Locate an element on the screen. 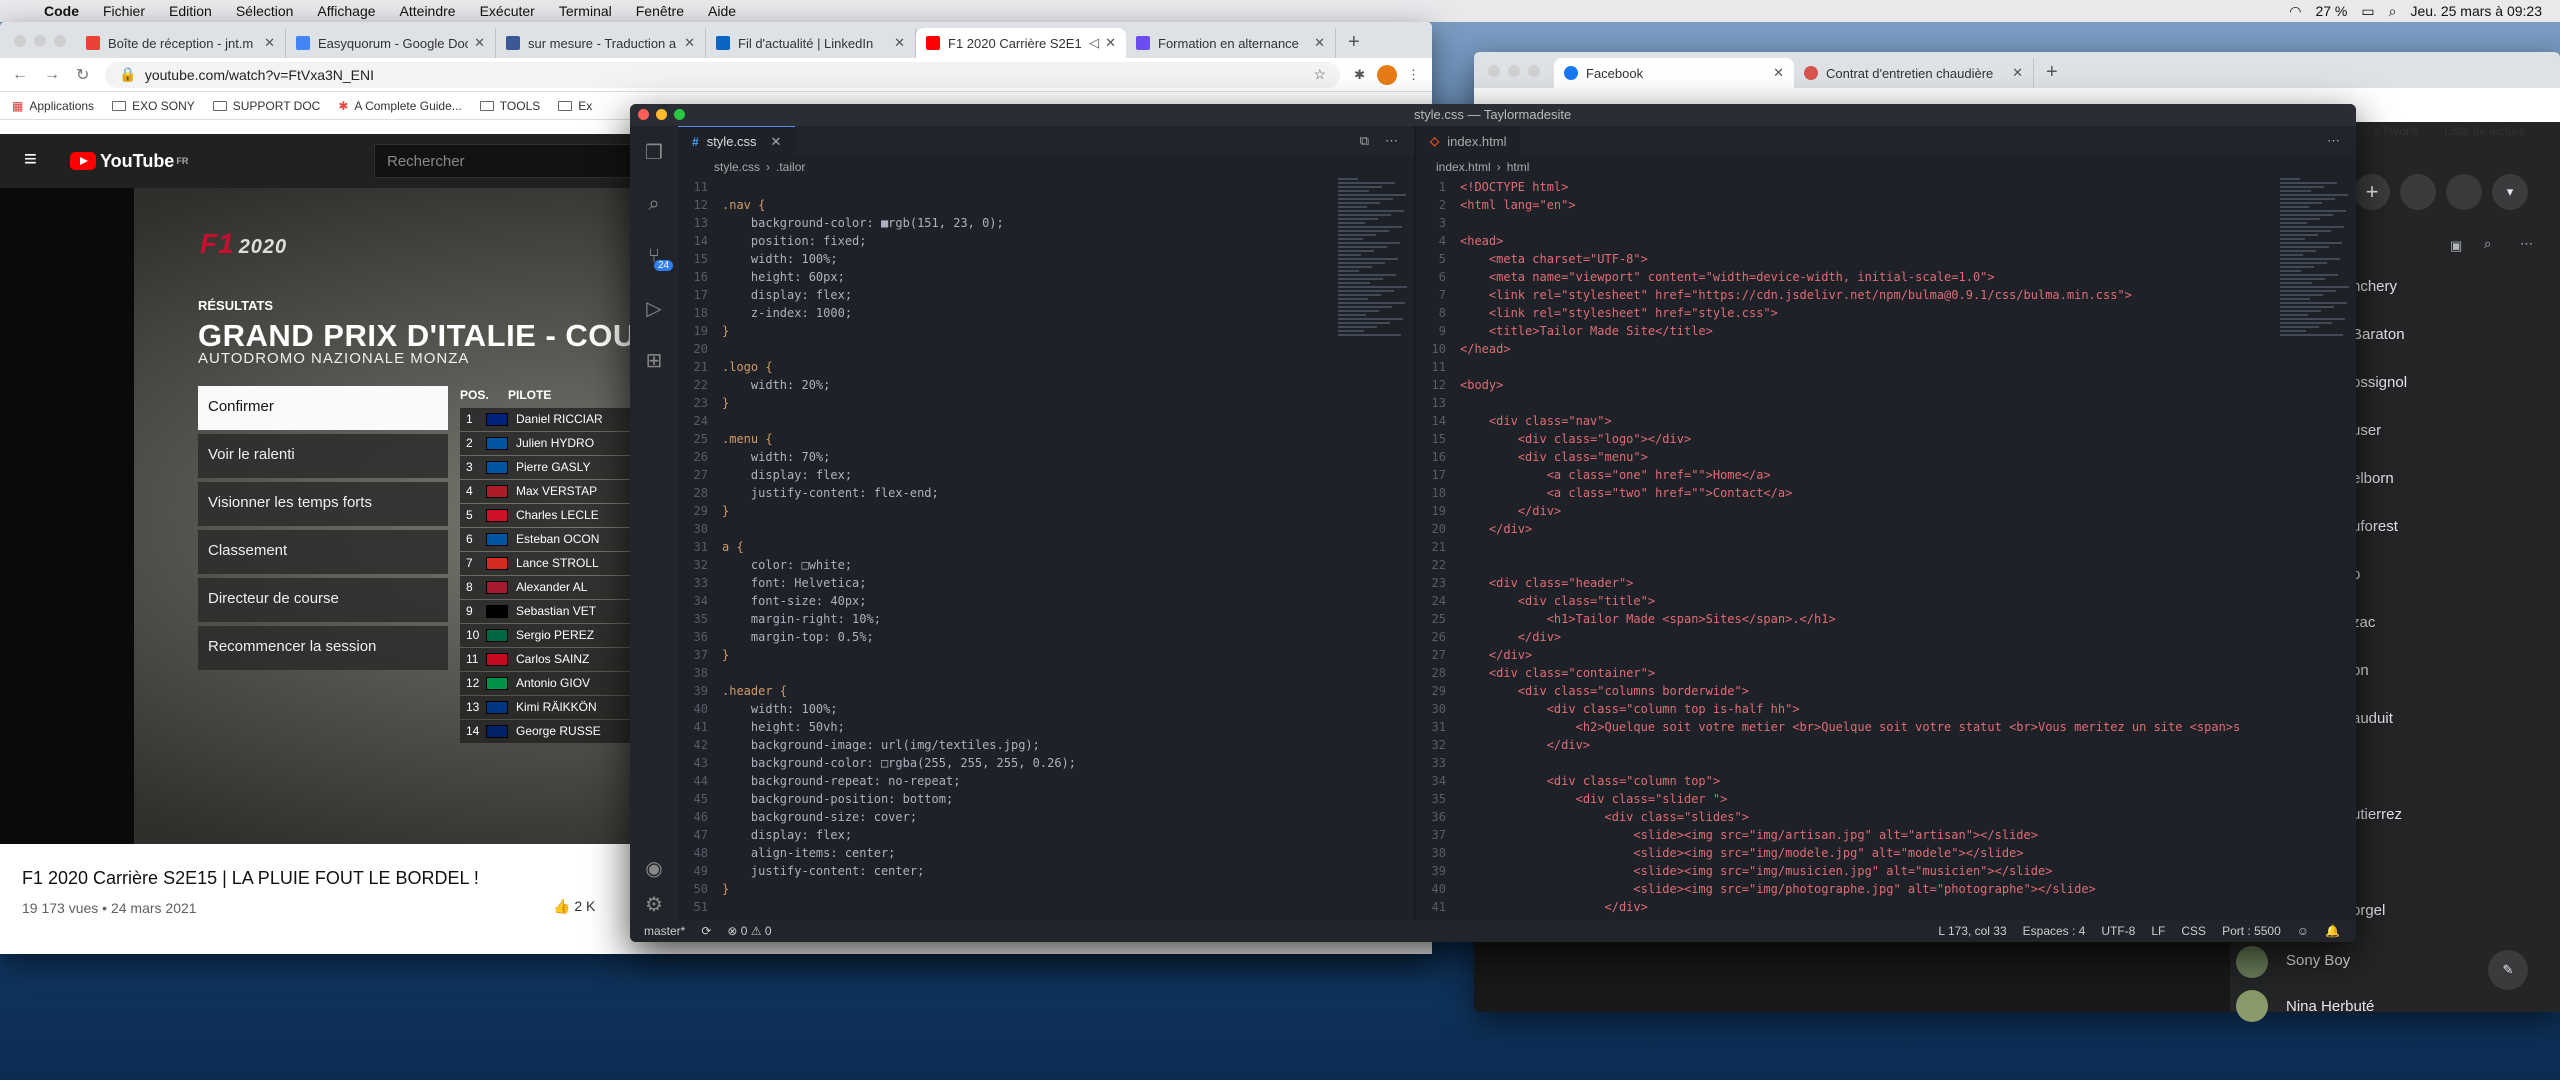 This screenshot has width=2560, height=1080. contact-name: ossignol is located at coordinates (2379, 382).